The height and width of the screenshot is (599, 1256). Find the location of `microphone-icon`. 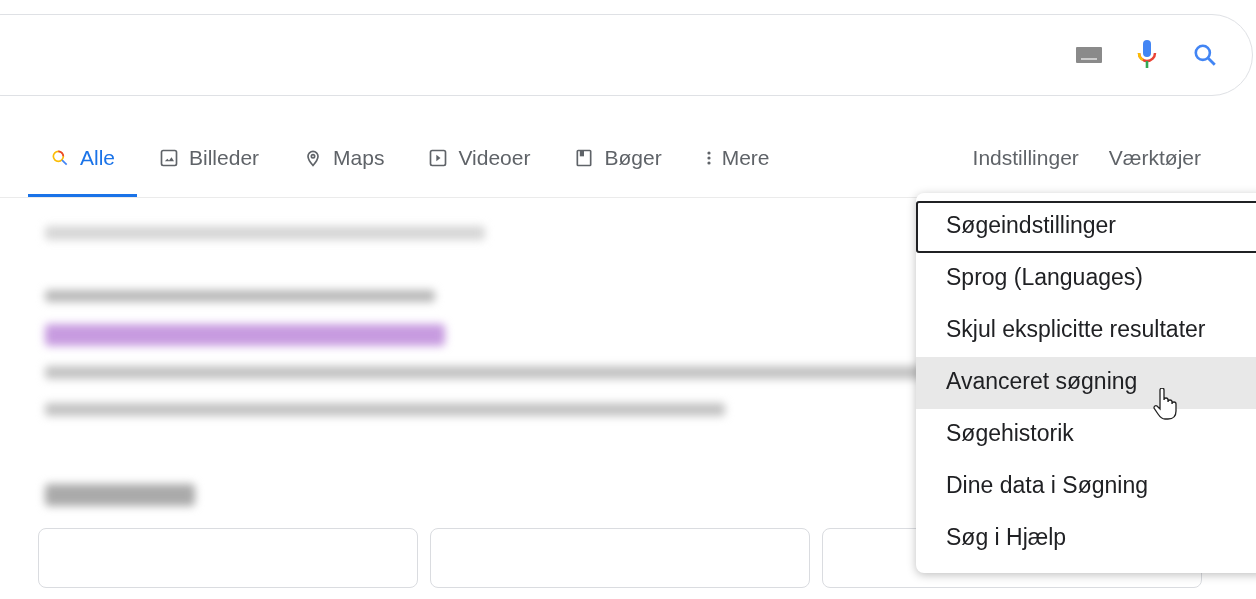

microphone-icon is located at coordinates (1147, 55).